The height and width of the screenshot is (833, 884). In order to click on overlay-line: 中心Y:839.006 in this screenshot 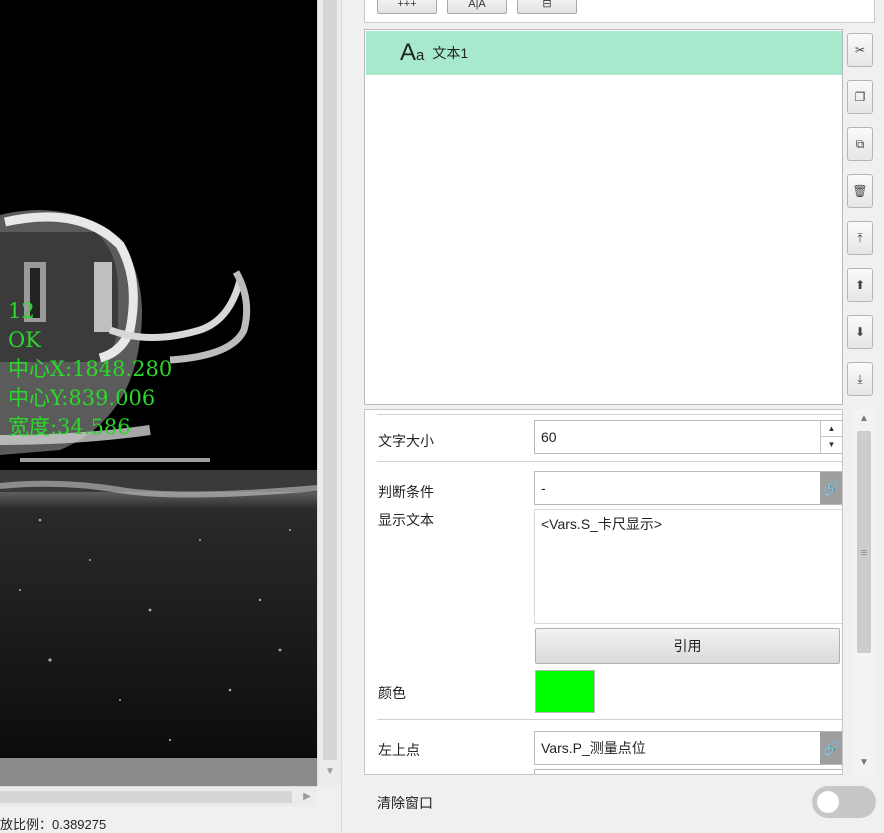, I will do `click(82, 398)`.